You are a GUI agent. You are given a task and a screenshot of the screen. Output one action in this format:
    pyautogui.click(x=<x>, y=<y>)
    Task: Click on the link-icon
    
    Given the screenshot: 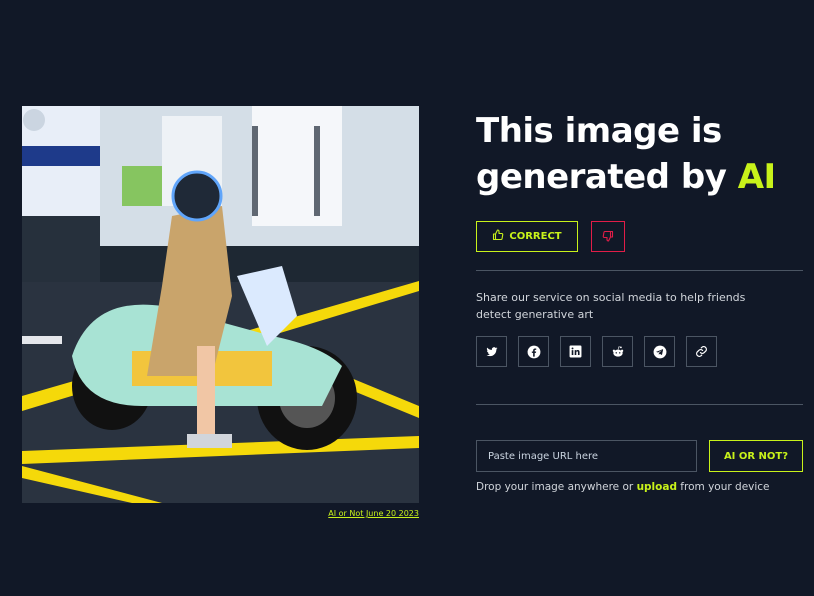 What is the action you would take?
    pyautogui.click(x=701, y=351)
    